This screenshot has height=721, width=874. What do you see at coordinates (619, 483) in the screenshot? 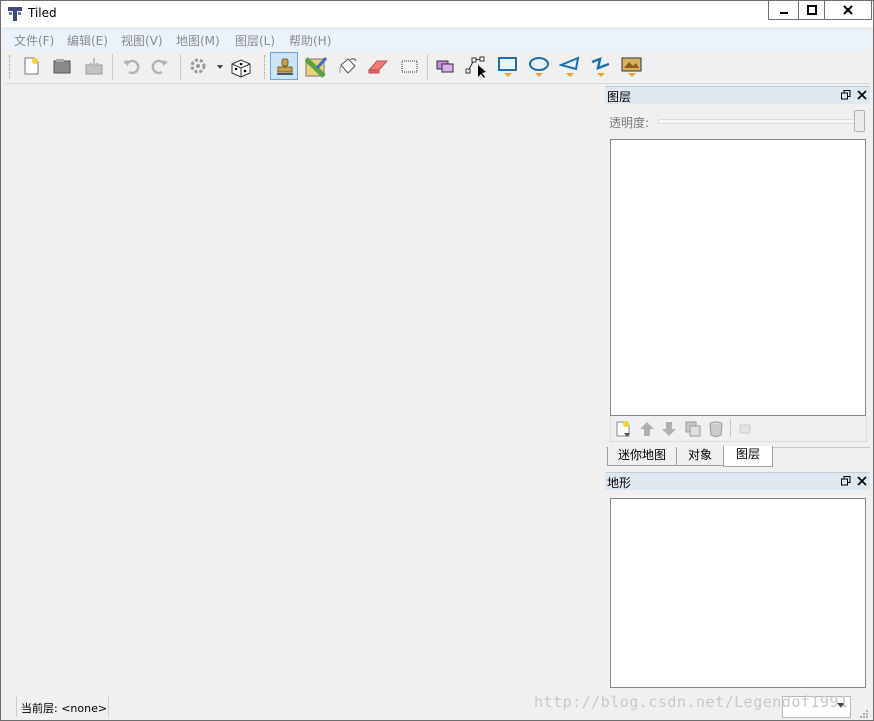
I see `terrain-dock-title: 地形` at bounding box center [619, 483].